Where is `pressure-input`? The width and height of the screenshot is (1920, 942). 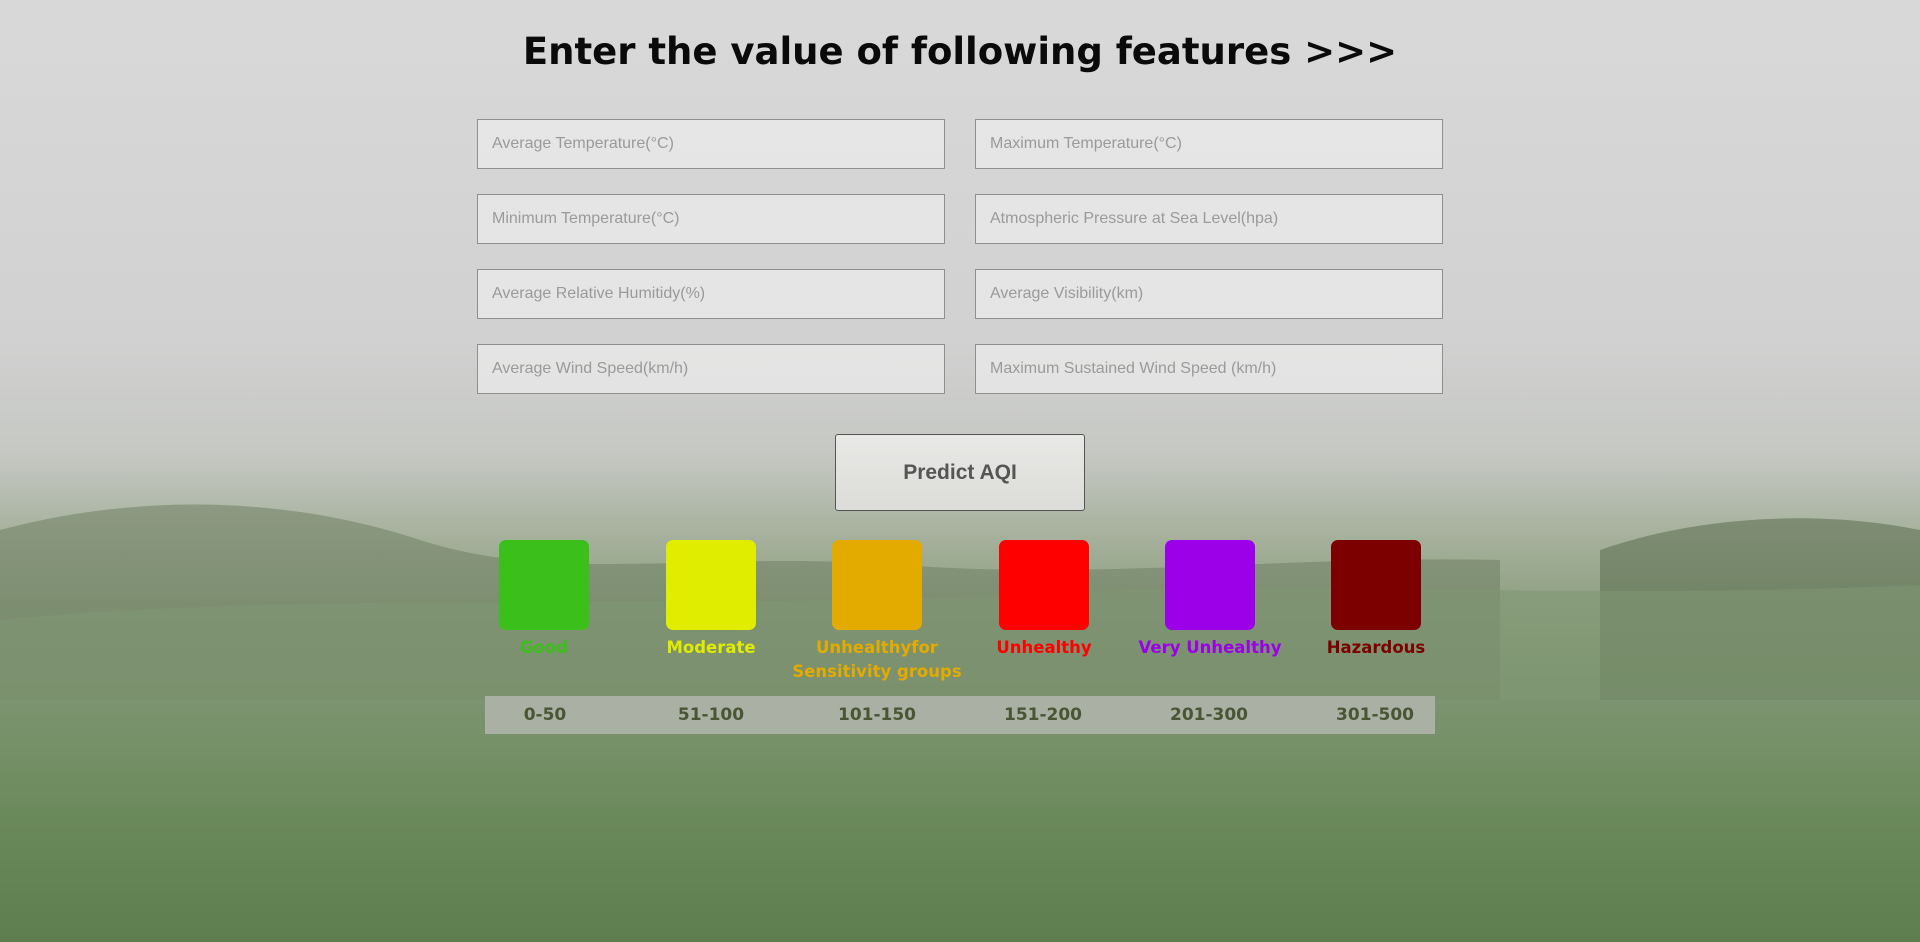
pressure-input is located at coordinates (1209, 219).